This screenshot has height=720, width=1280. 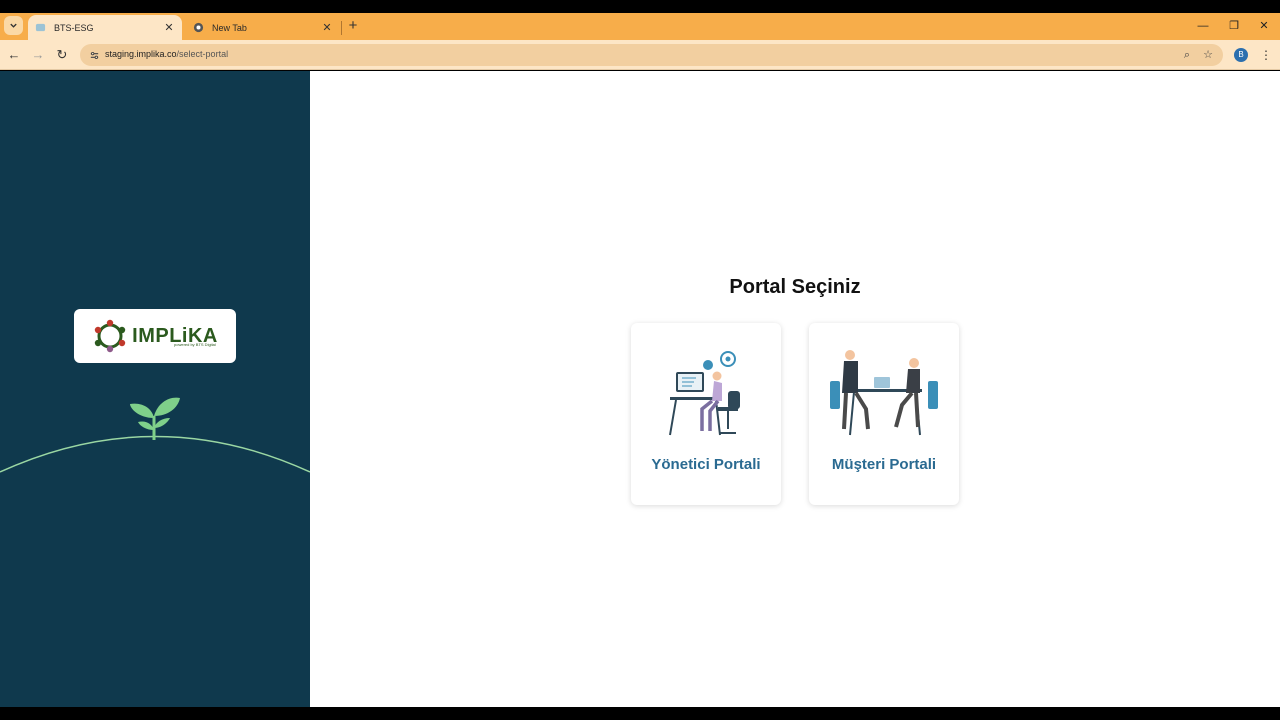 I want to click on url-text: staging.implika.co/select-portal, so click(x=166, y=54).